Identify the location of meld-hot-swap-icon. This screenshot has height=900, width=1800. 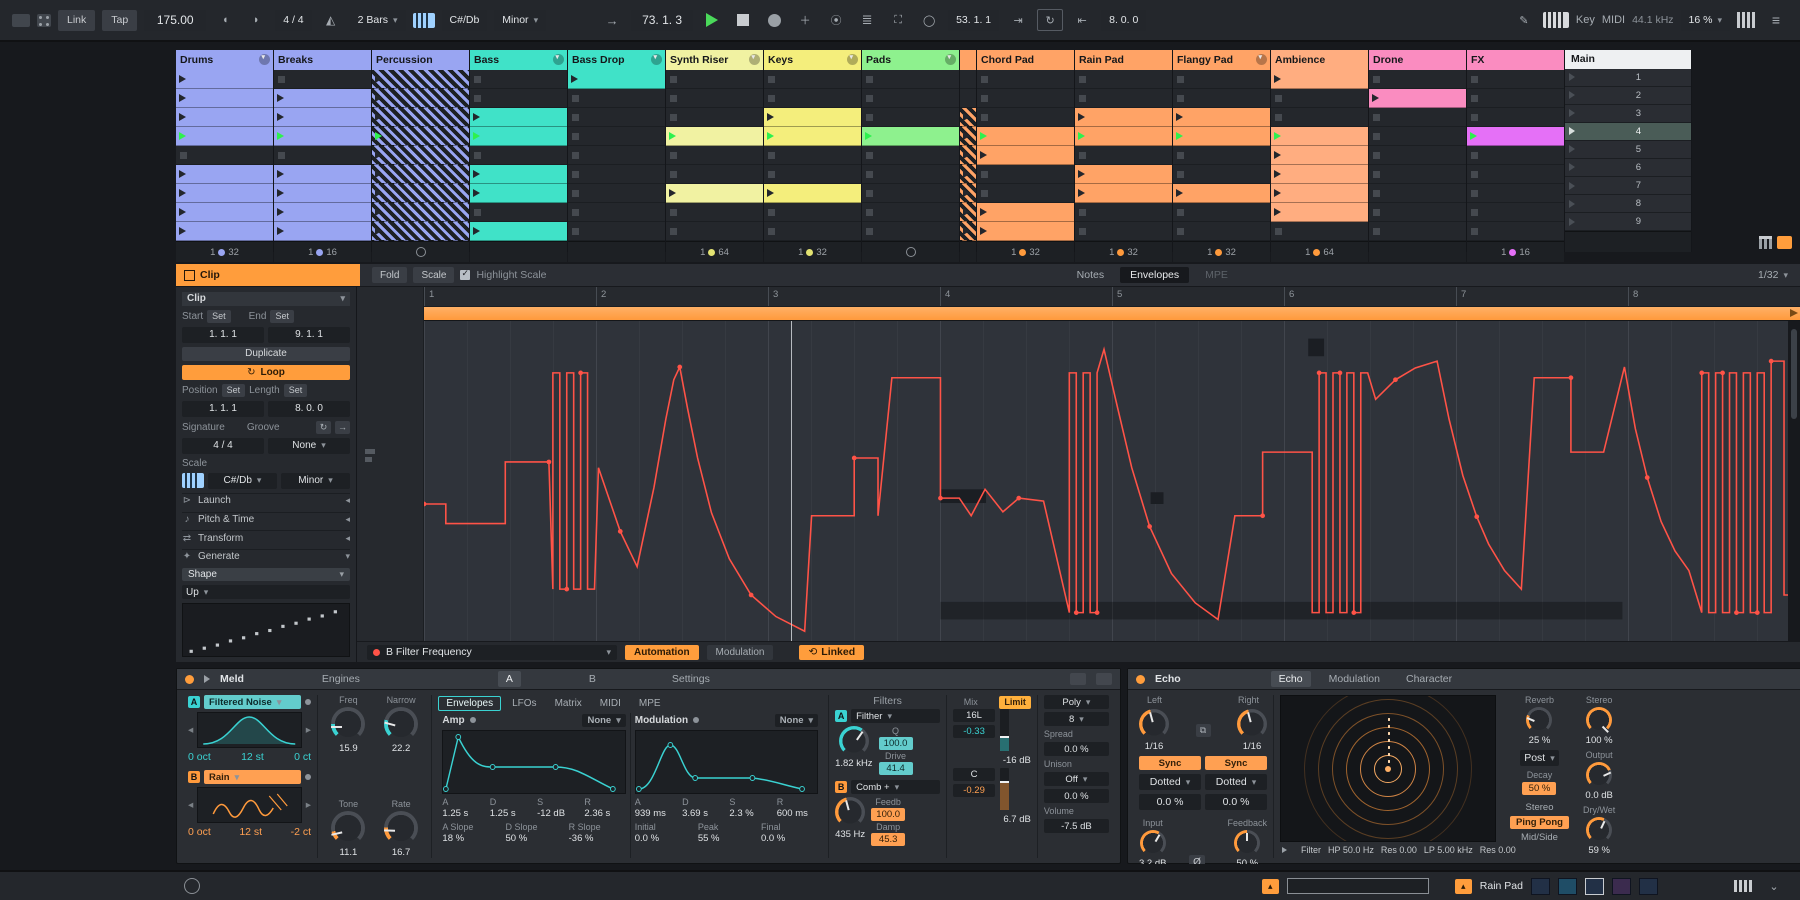
(1104, 679).